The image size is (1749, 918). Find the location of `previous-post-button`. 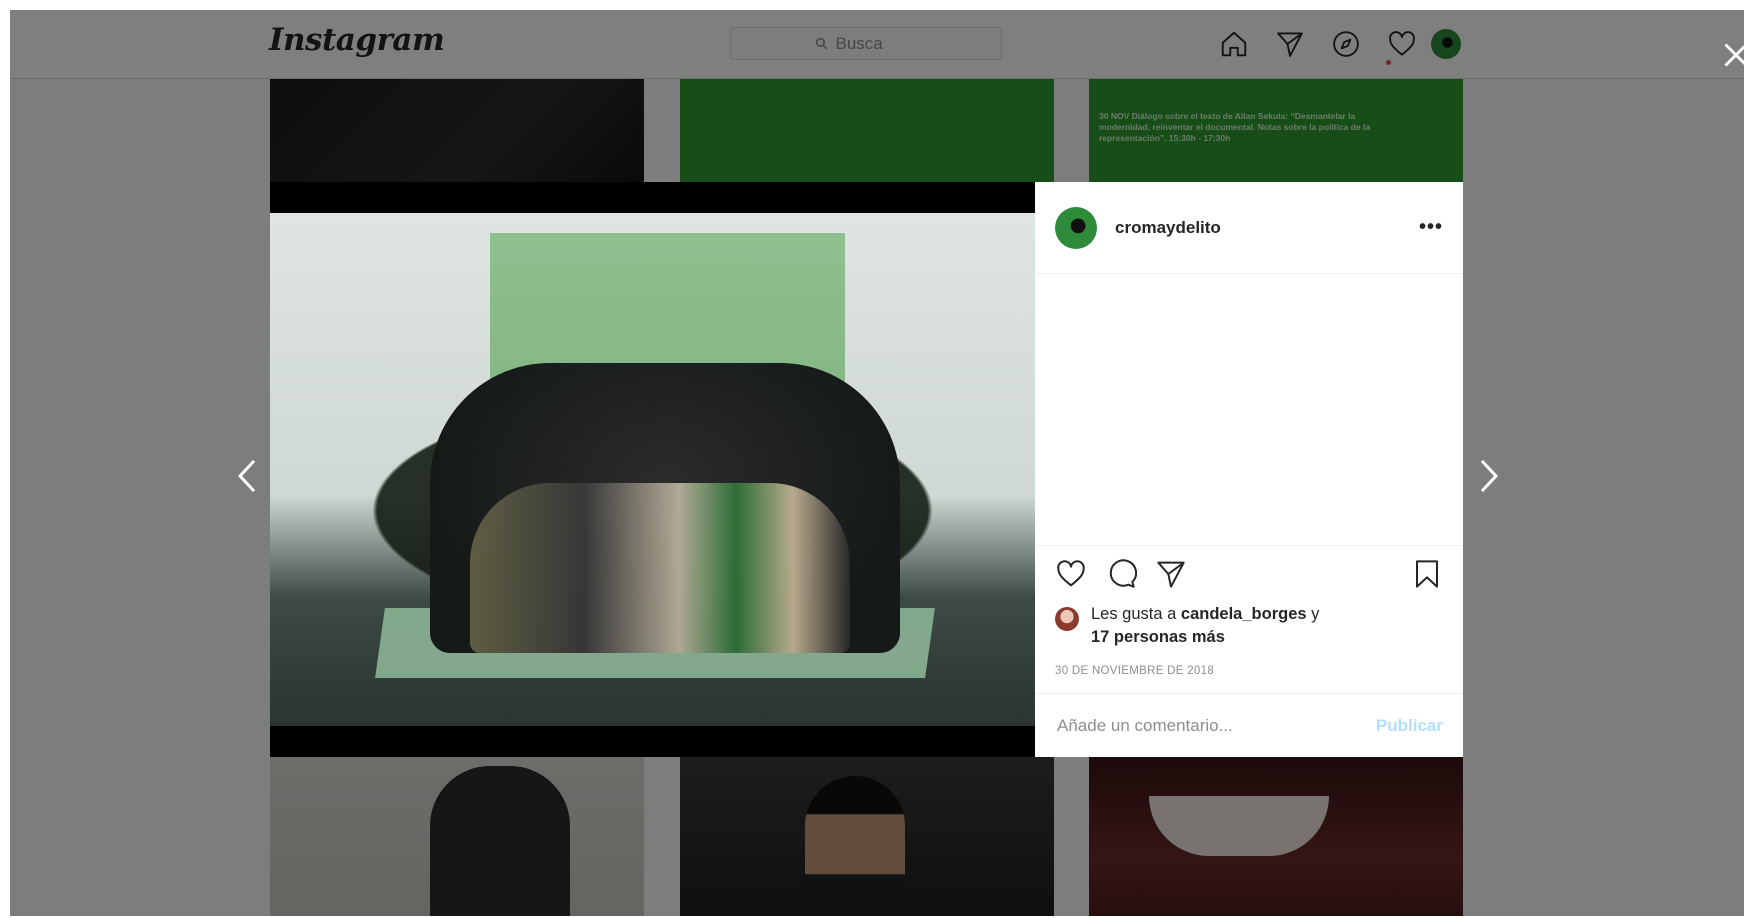

previous-post-button is located at coordinates (247, 476).